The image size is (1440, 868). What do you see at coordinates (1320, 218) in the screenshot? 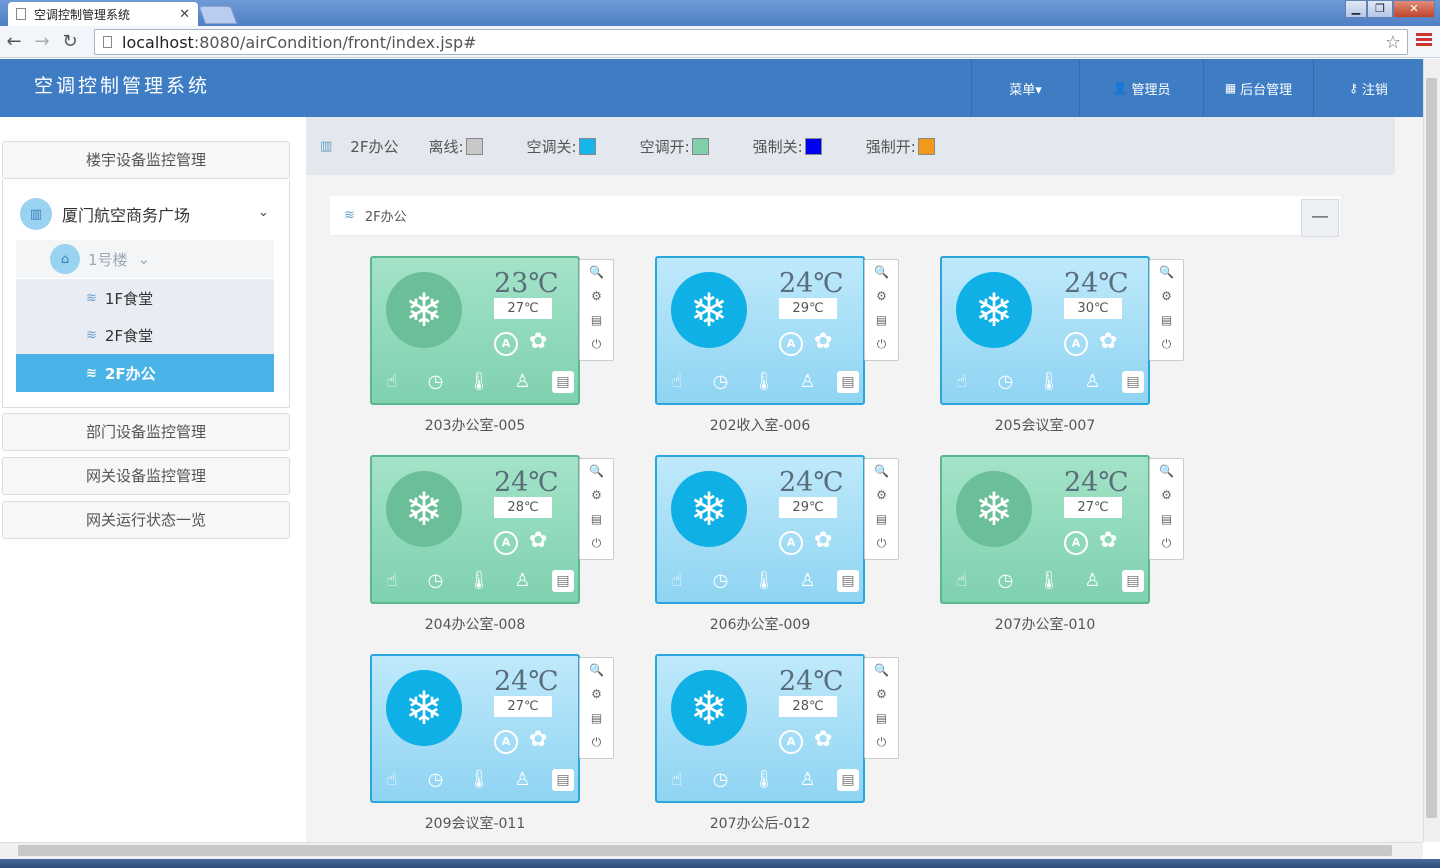
I see `collapse-button: —` at bounding box center [1320, 218].